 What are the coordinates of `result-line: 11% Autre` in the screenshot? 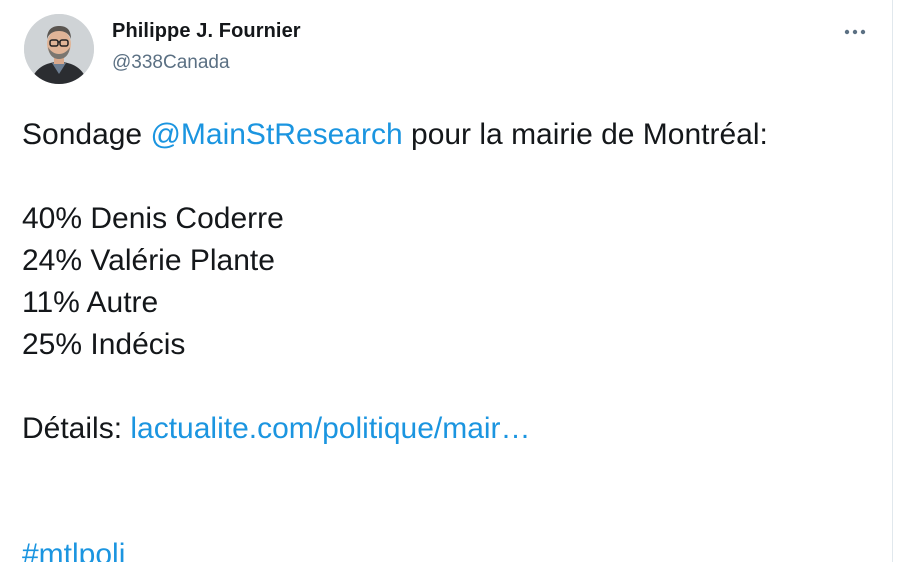 It's located at (90, 302).